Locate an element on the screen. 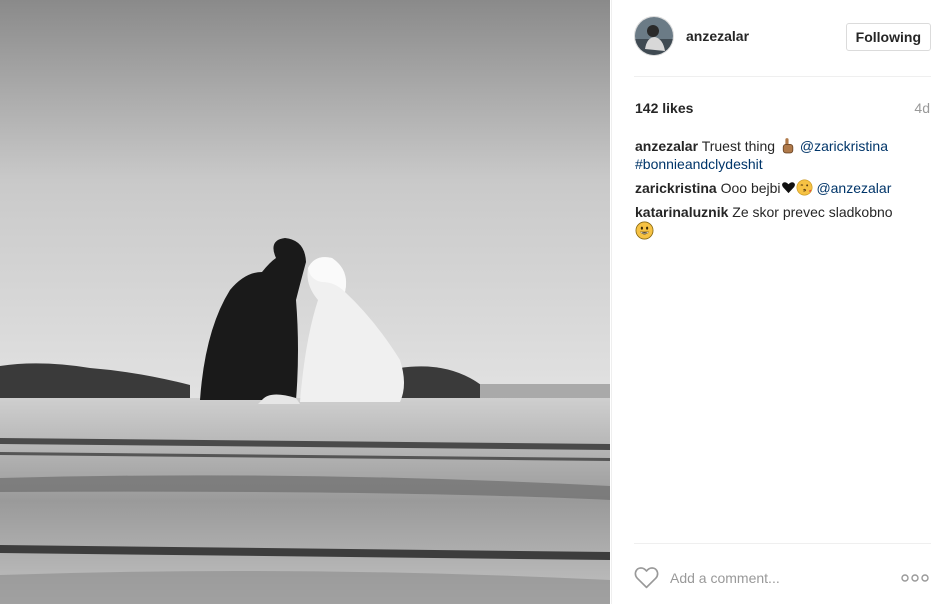 Image resolution: width=940 pixels, height=604 pixels. comment-footer is located at coordinates (782, 579).